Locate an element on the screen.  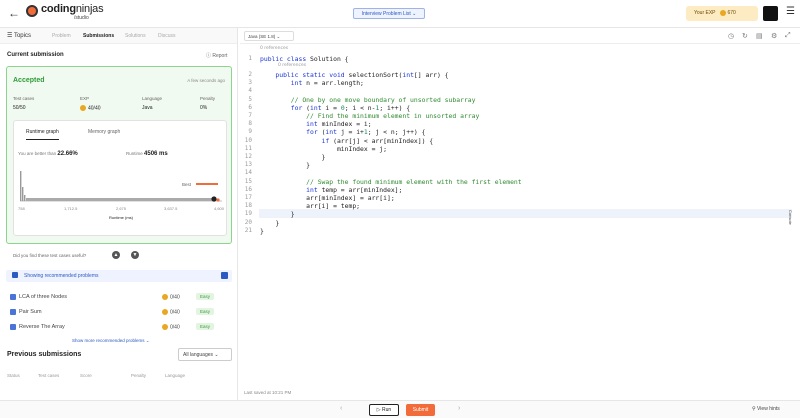
stat-value-testcases: 50/50 is located at coordinates (19, 108).